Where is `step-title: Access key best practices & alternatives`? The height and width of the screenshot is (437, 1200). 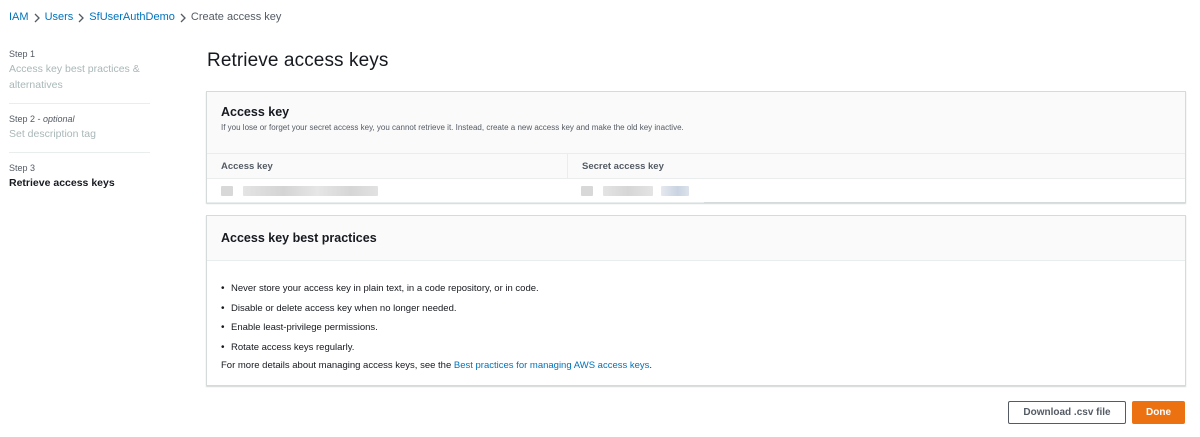 step-title: Access key best practices & alternatives is located at coordinates (74, 77).